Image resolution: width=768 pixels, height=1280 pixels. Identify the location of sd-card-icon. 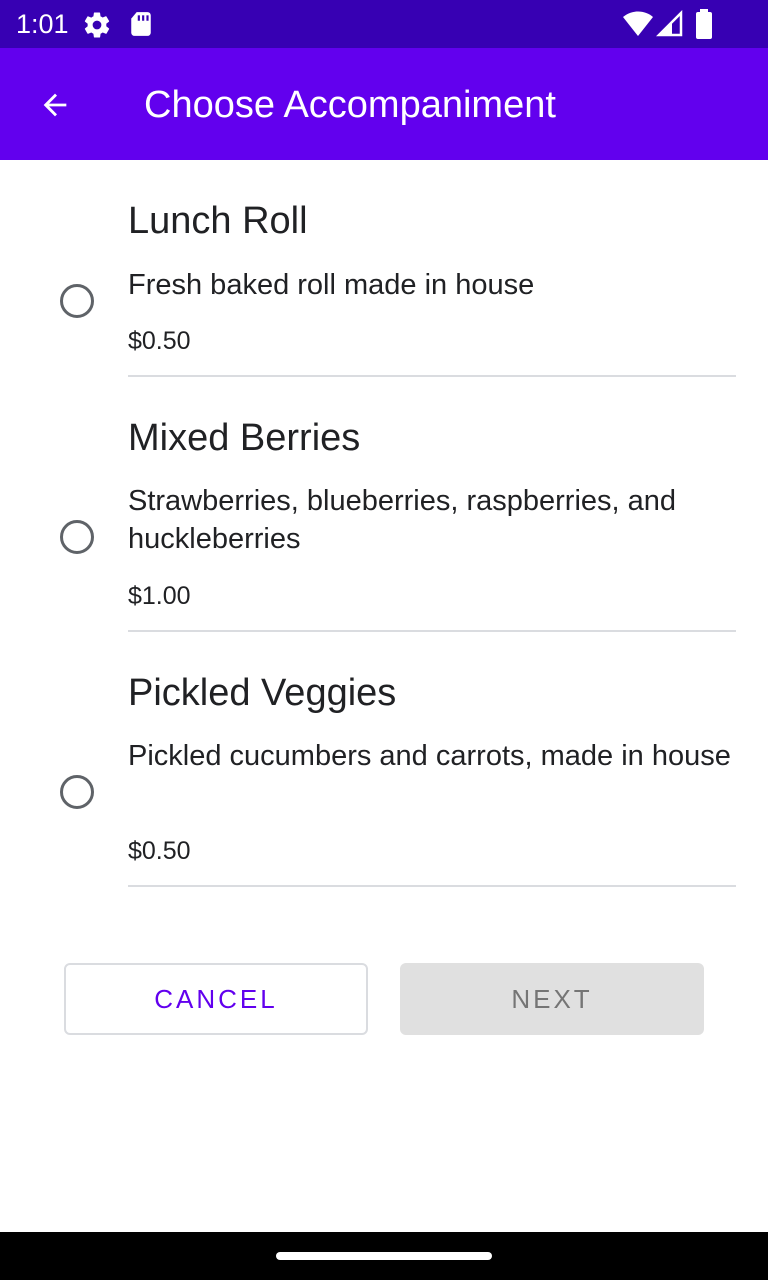
(141, 24).